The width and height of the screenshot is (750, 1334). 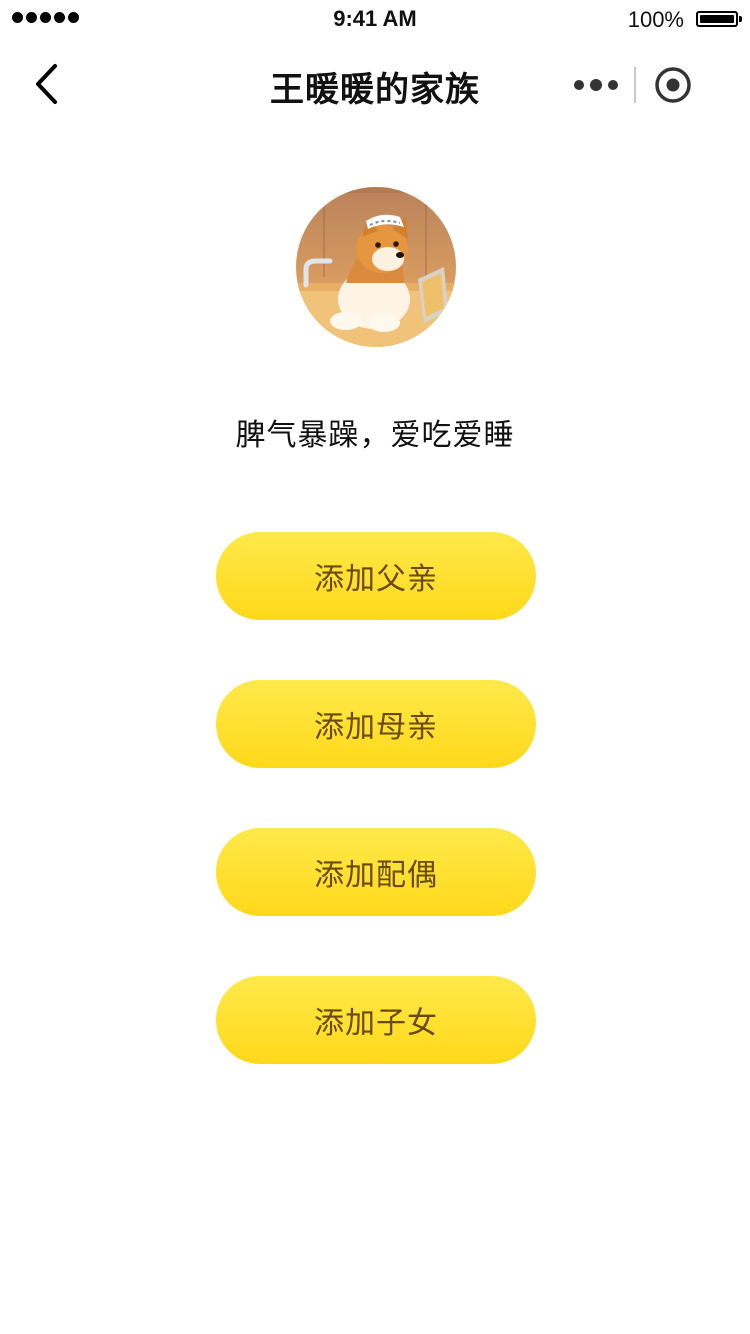 I want to click on navigation-bar: 王暖暖的家族, so click(x=375, y=84).